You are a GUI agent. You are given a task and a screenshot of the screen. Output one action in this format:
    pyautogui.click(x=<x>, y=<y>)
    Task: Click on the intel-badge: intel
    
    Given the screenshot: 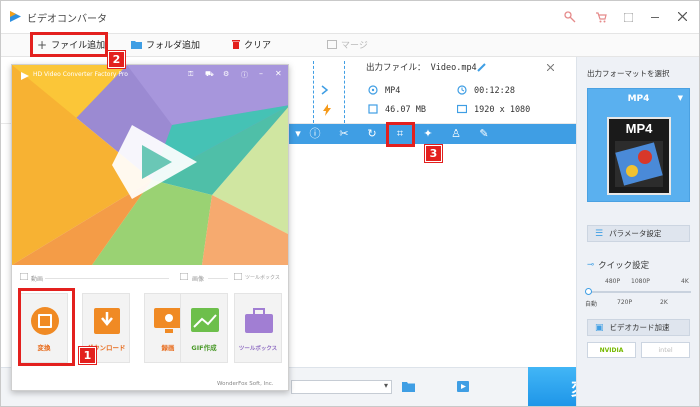 What is the action you would take?
    pyautogui.click(x=665, y=350)
    